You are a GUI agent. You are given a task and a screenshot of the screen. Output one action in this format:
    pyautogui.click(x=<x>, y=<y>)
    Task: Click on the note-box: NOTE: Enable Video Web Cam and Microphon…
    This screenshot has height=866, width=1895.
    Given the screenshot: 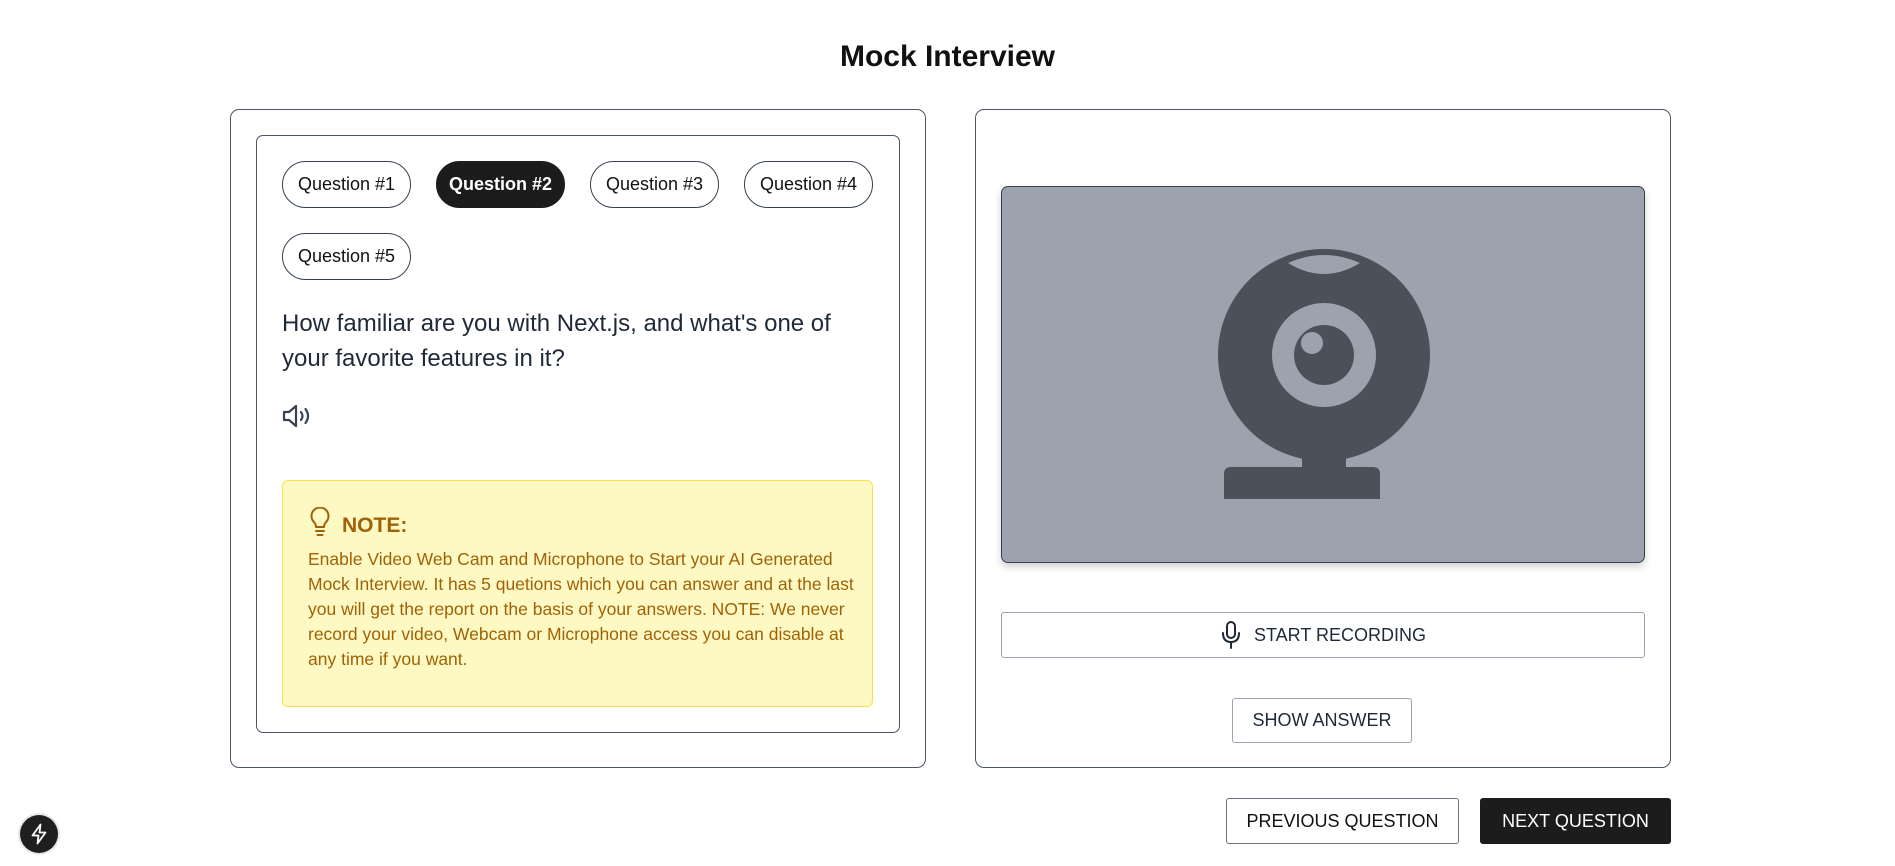 What is the action you would take?
    pyautogui.click(x=577, y=593)
    